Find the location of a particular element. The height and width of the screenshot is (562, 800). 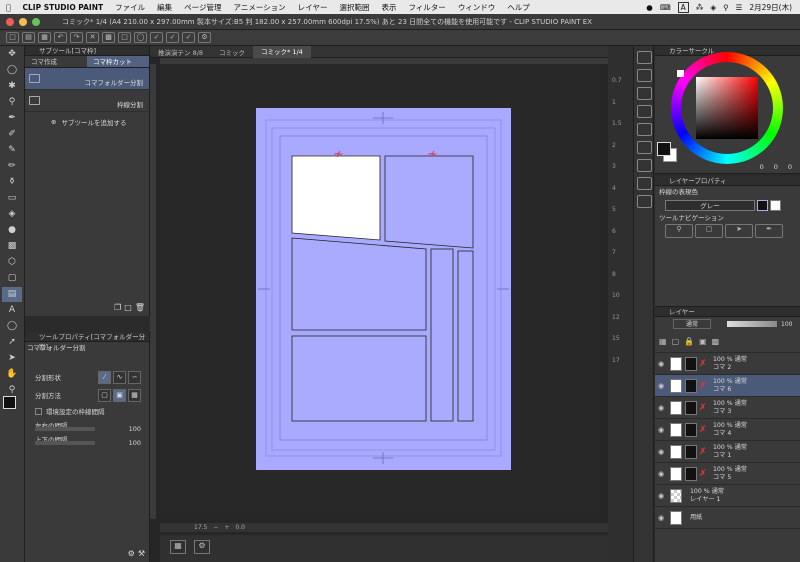

wifi-icon: ◈ is located at coordinates (713, 7).